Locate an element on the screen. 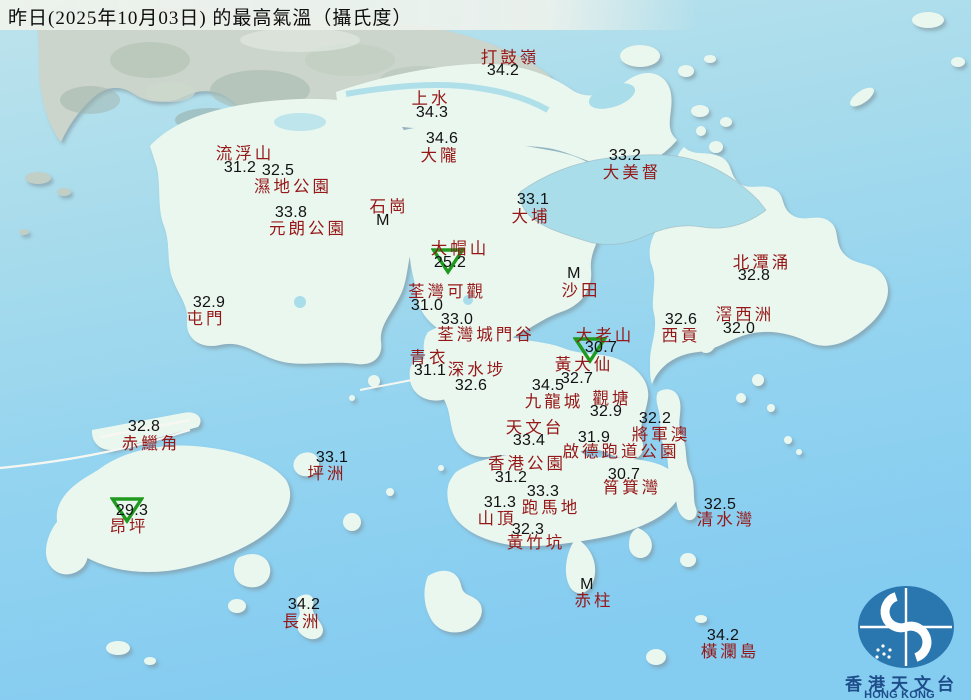  station-value: 33.0 is located at coordinates (457, 319).